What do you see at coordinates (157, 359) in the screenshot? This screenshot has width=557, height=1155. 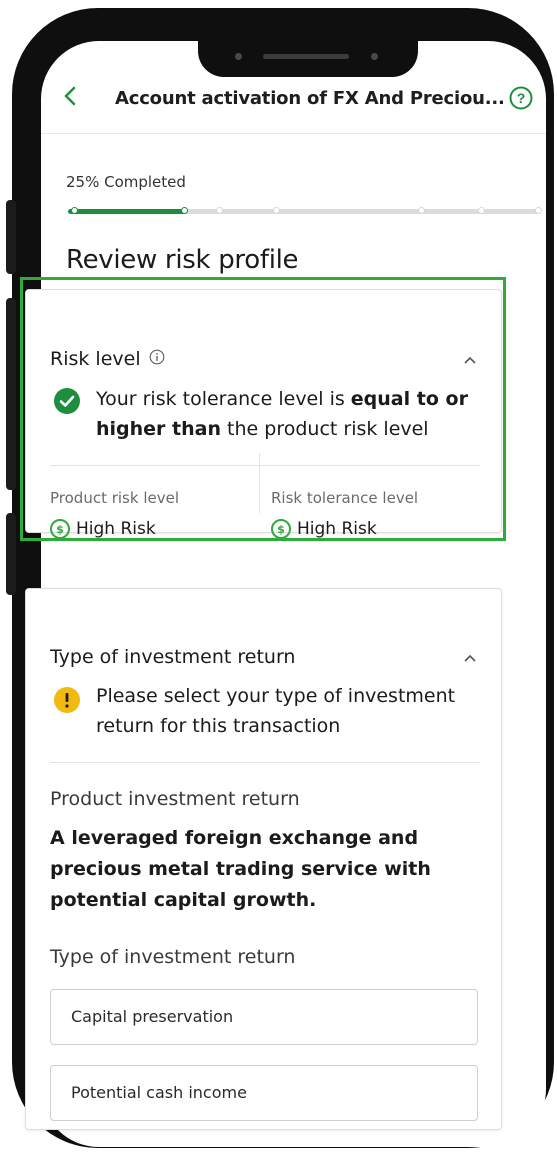 I see `info-icon` at bounding box center [157, 359].